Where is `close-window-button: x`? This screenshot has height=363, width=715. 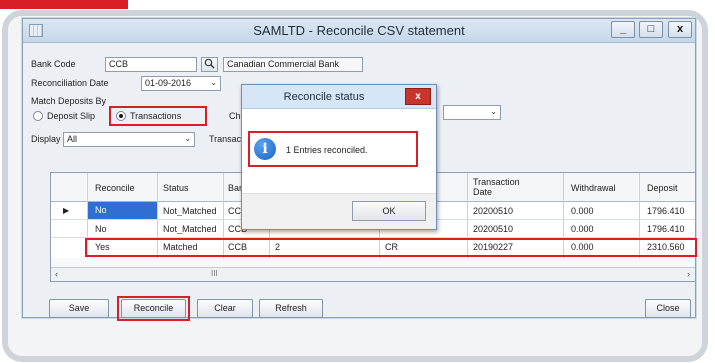 close-window-button: x is located at coordinates (680, 29).